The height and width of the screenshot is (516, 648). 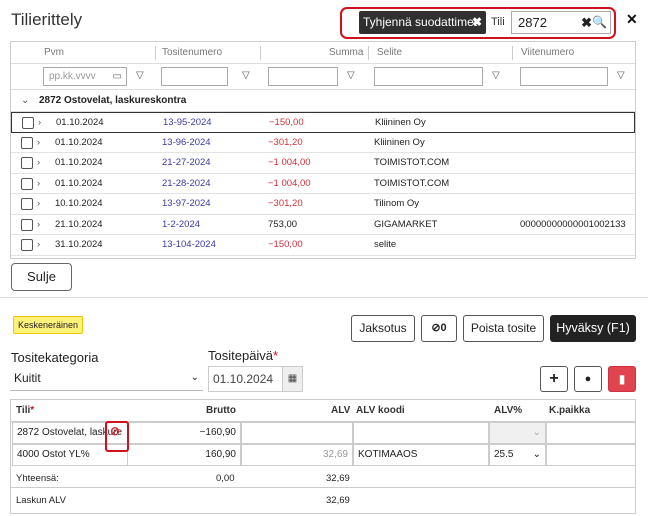 I want to click on voucher-date-value: 01.10.2024, so click(x=243, y=379).